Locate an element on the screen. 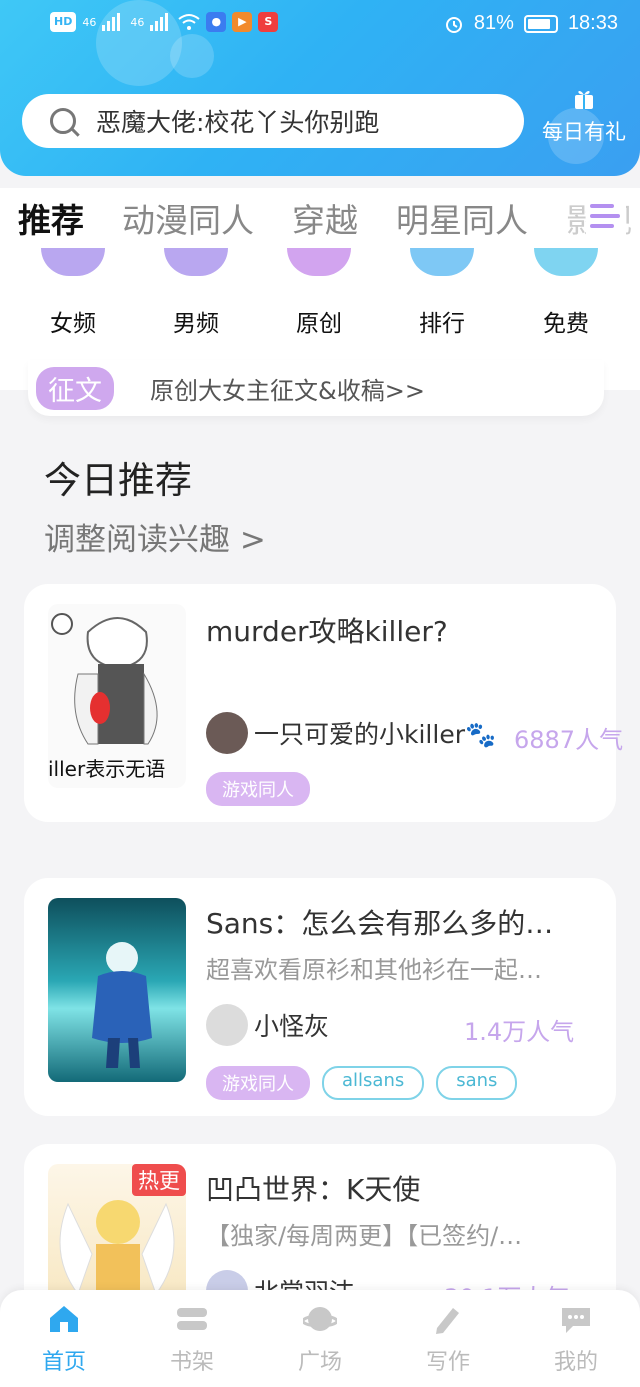  category-label: 排行 is located at coordinates (442, 324).